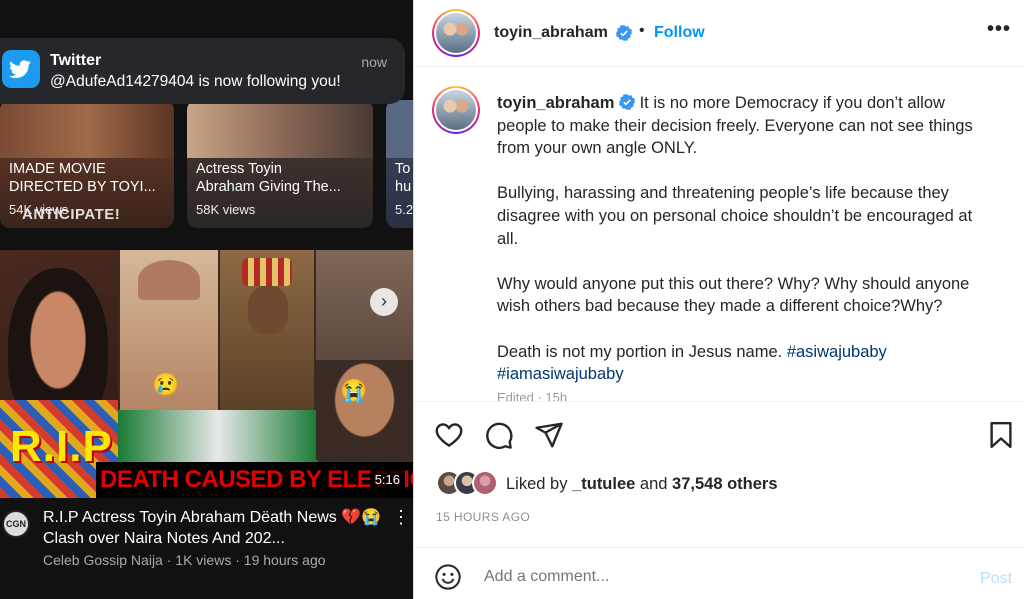  Describe the element at coordinates (555, 103) in the screenshot. I see `caption-username: toyin_abraham` at that location.